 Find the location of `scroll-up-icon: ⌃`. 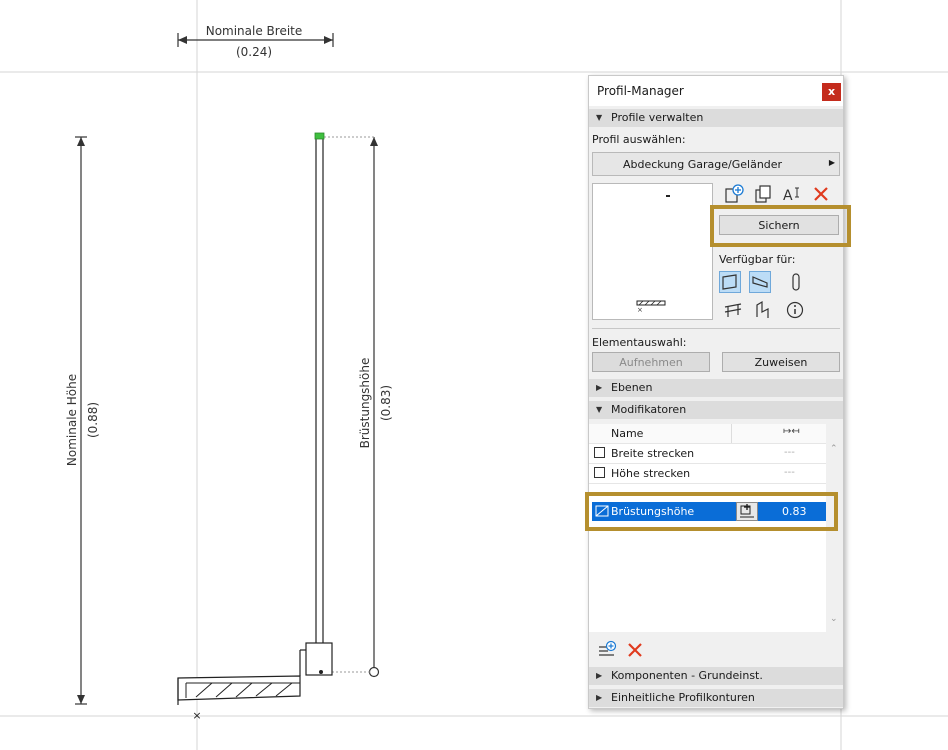

scroll-up-icon: ⌃ is located at coordinates (834, 449).